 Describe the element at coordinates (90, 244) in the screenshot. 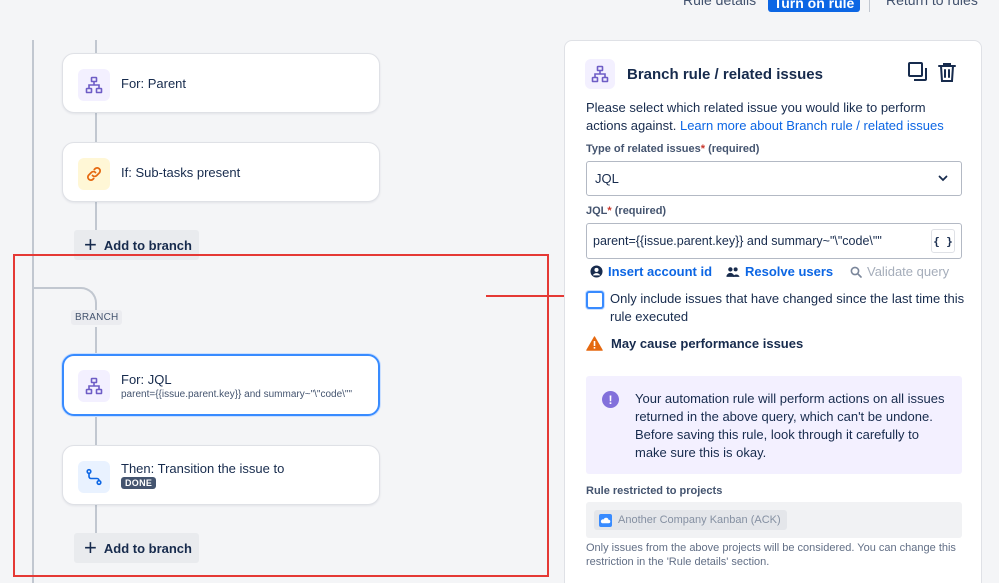

I see `plus-icon: +` at that location.